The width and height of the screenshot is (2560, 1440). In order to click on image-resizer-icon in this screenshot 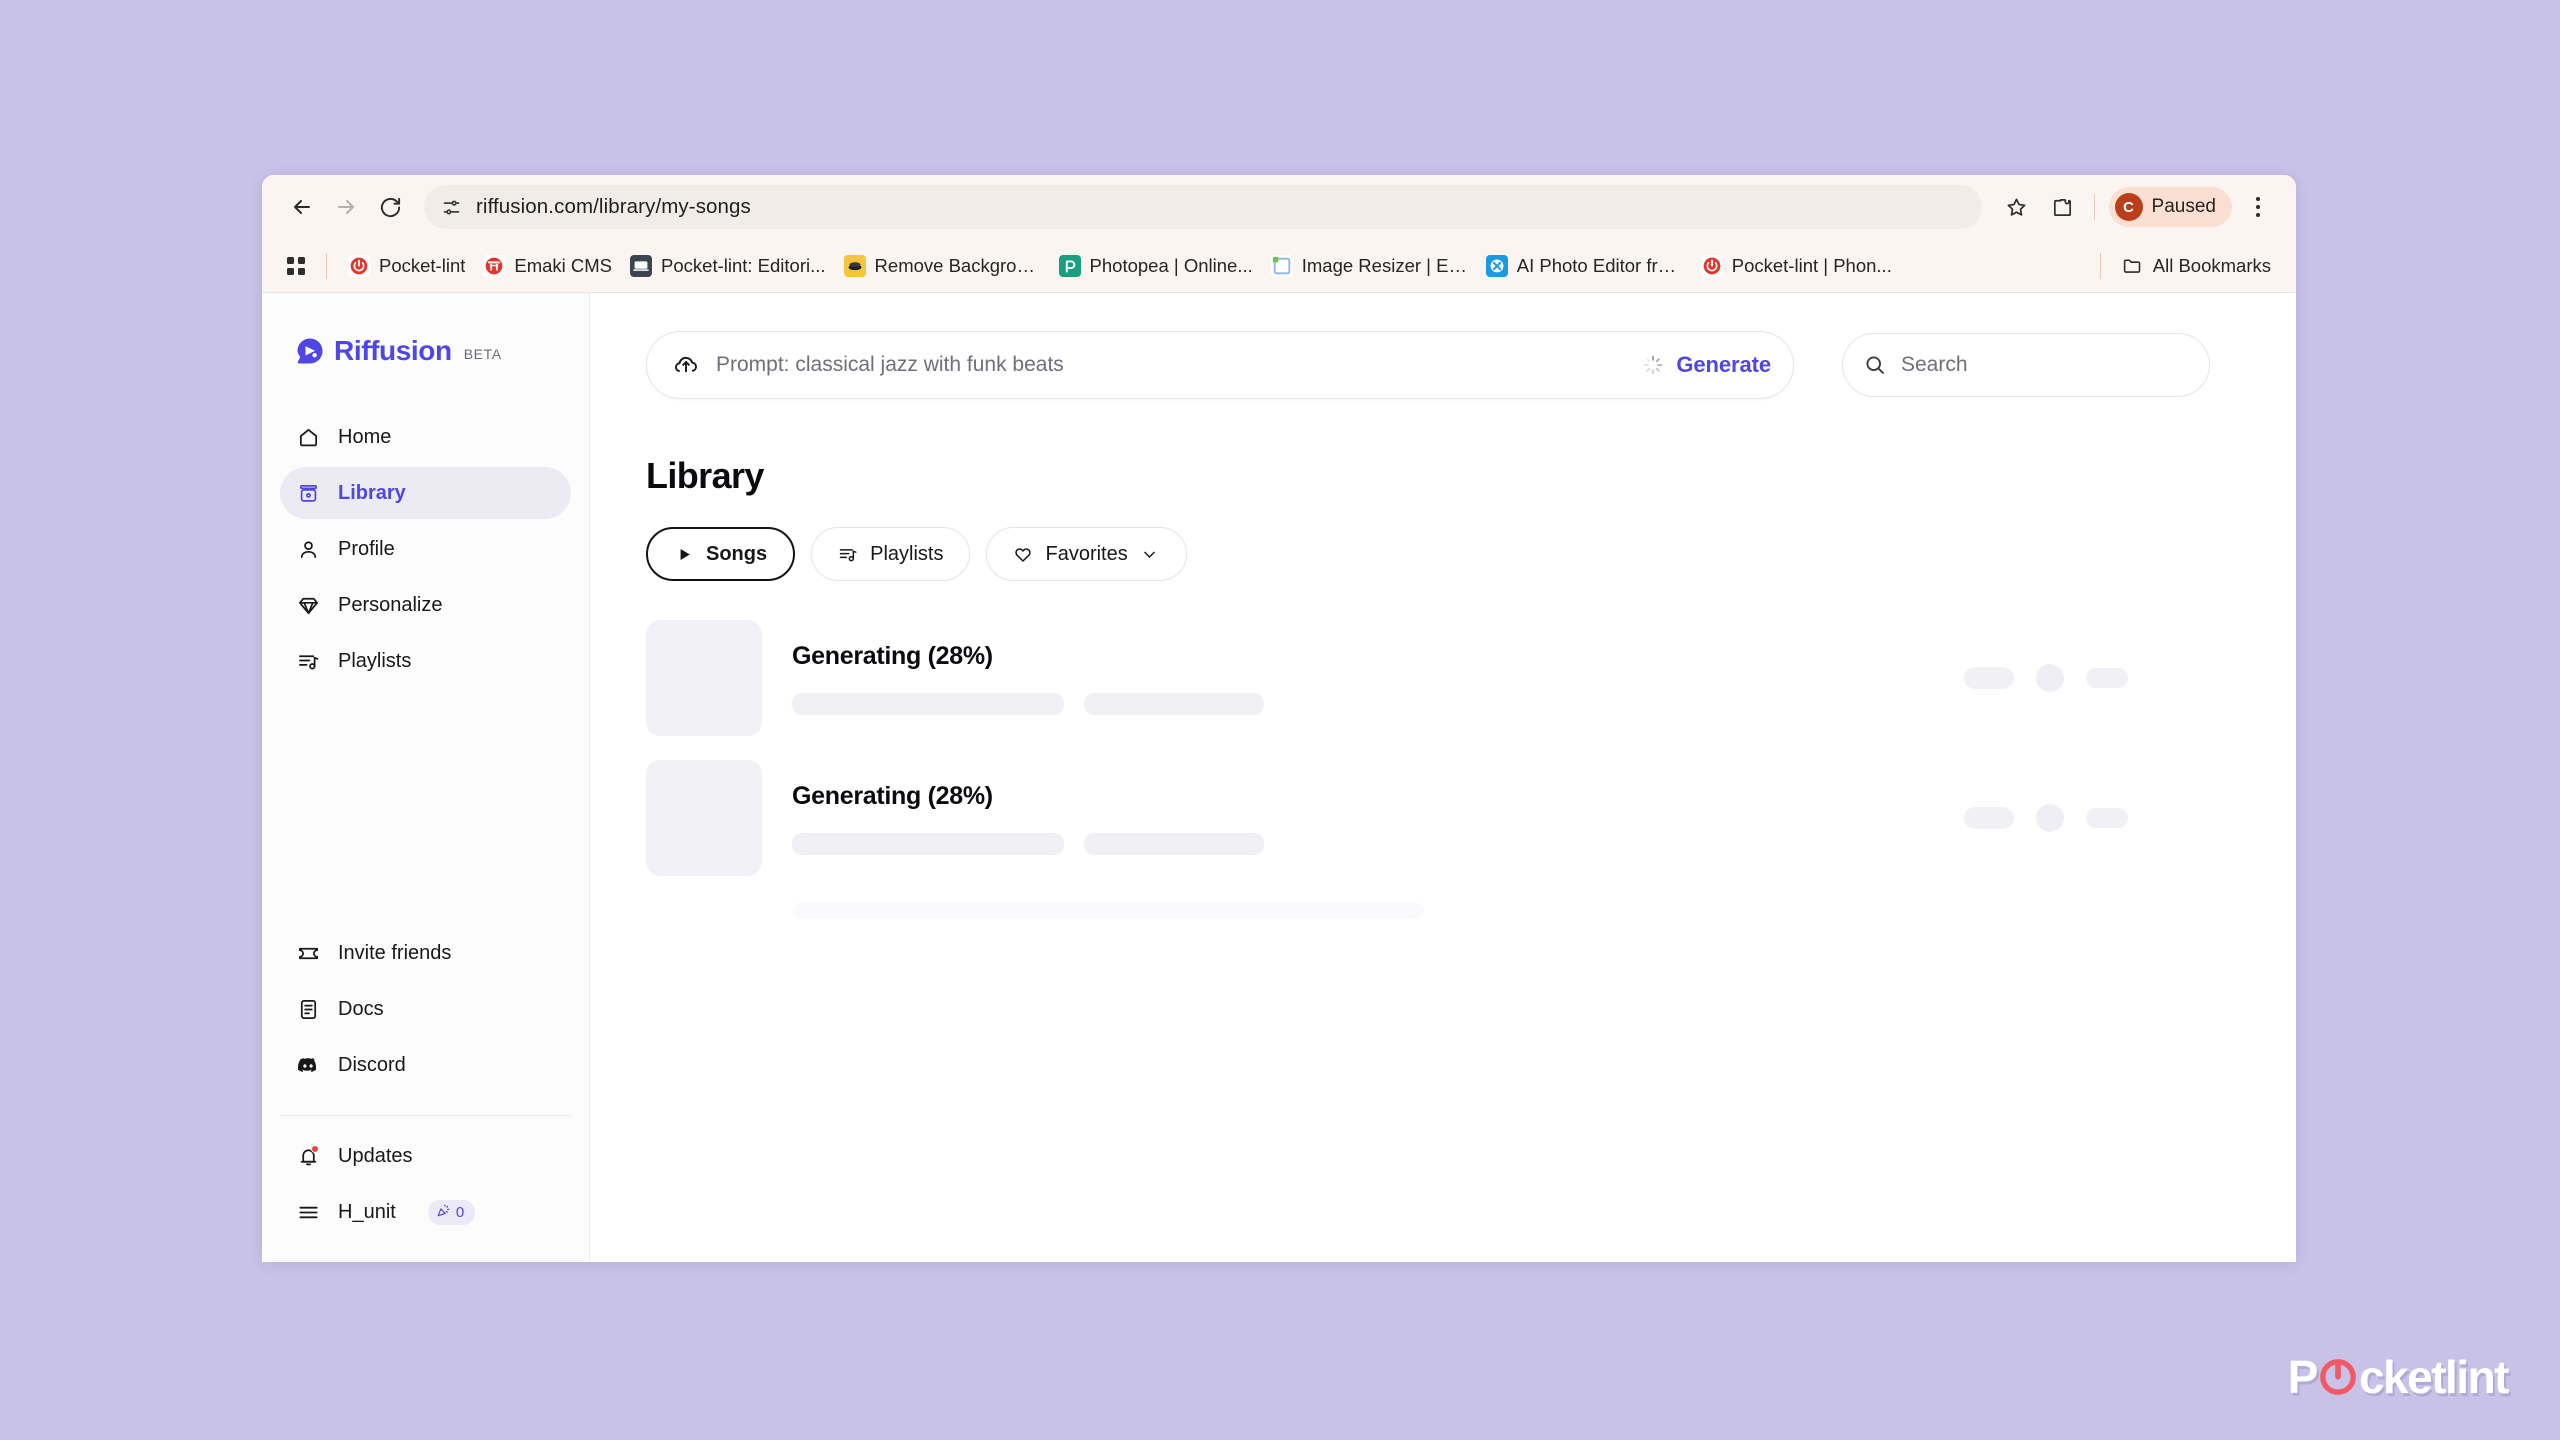, I will do `click(1281, 265)`.